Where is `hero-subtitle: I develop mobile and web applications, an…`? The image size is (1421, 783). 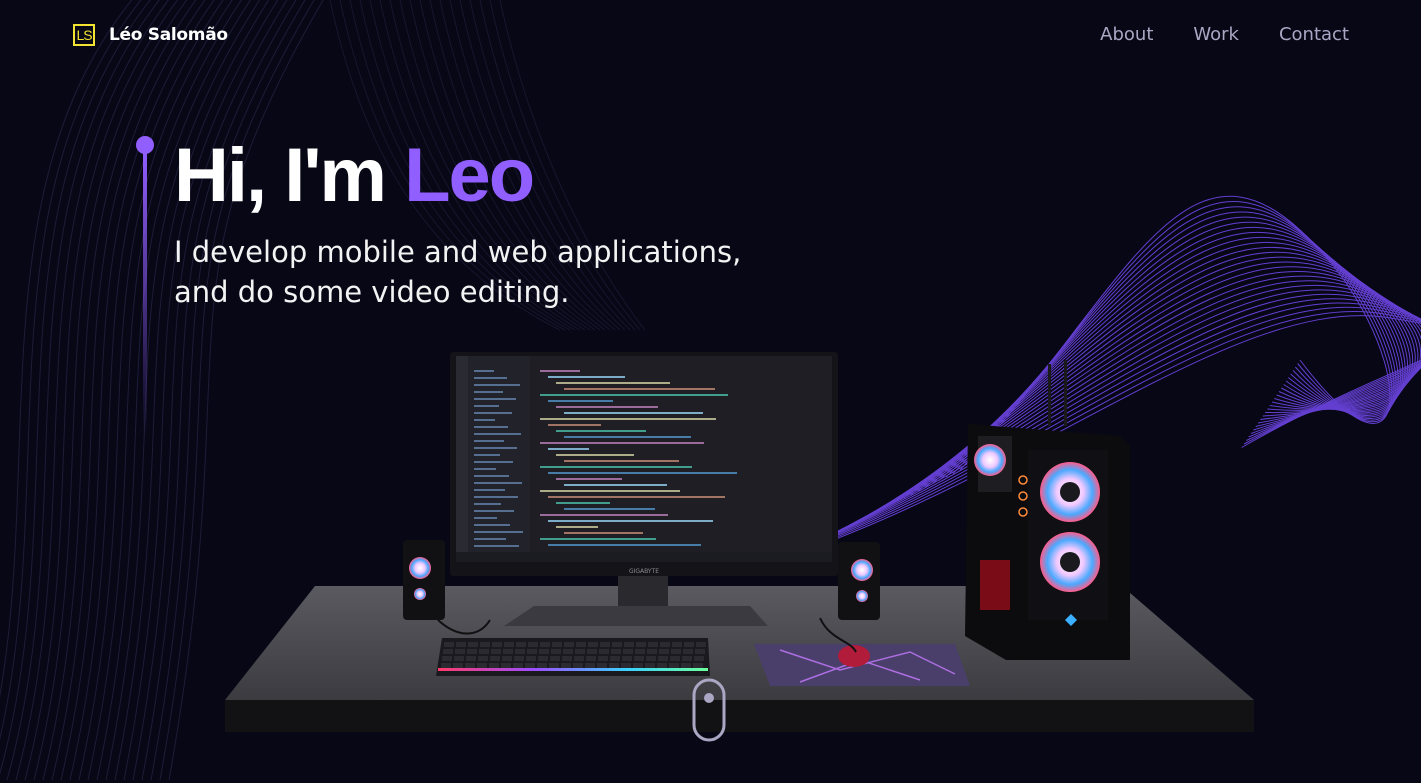
hero-subtitle: I develop mobile and web applications, an… is located at coordinates (494, 272).